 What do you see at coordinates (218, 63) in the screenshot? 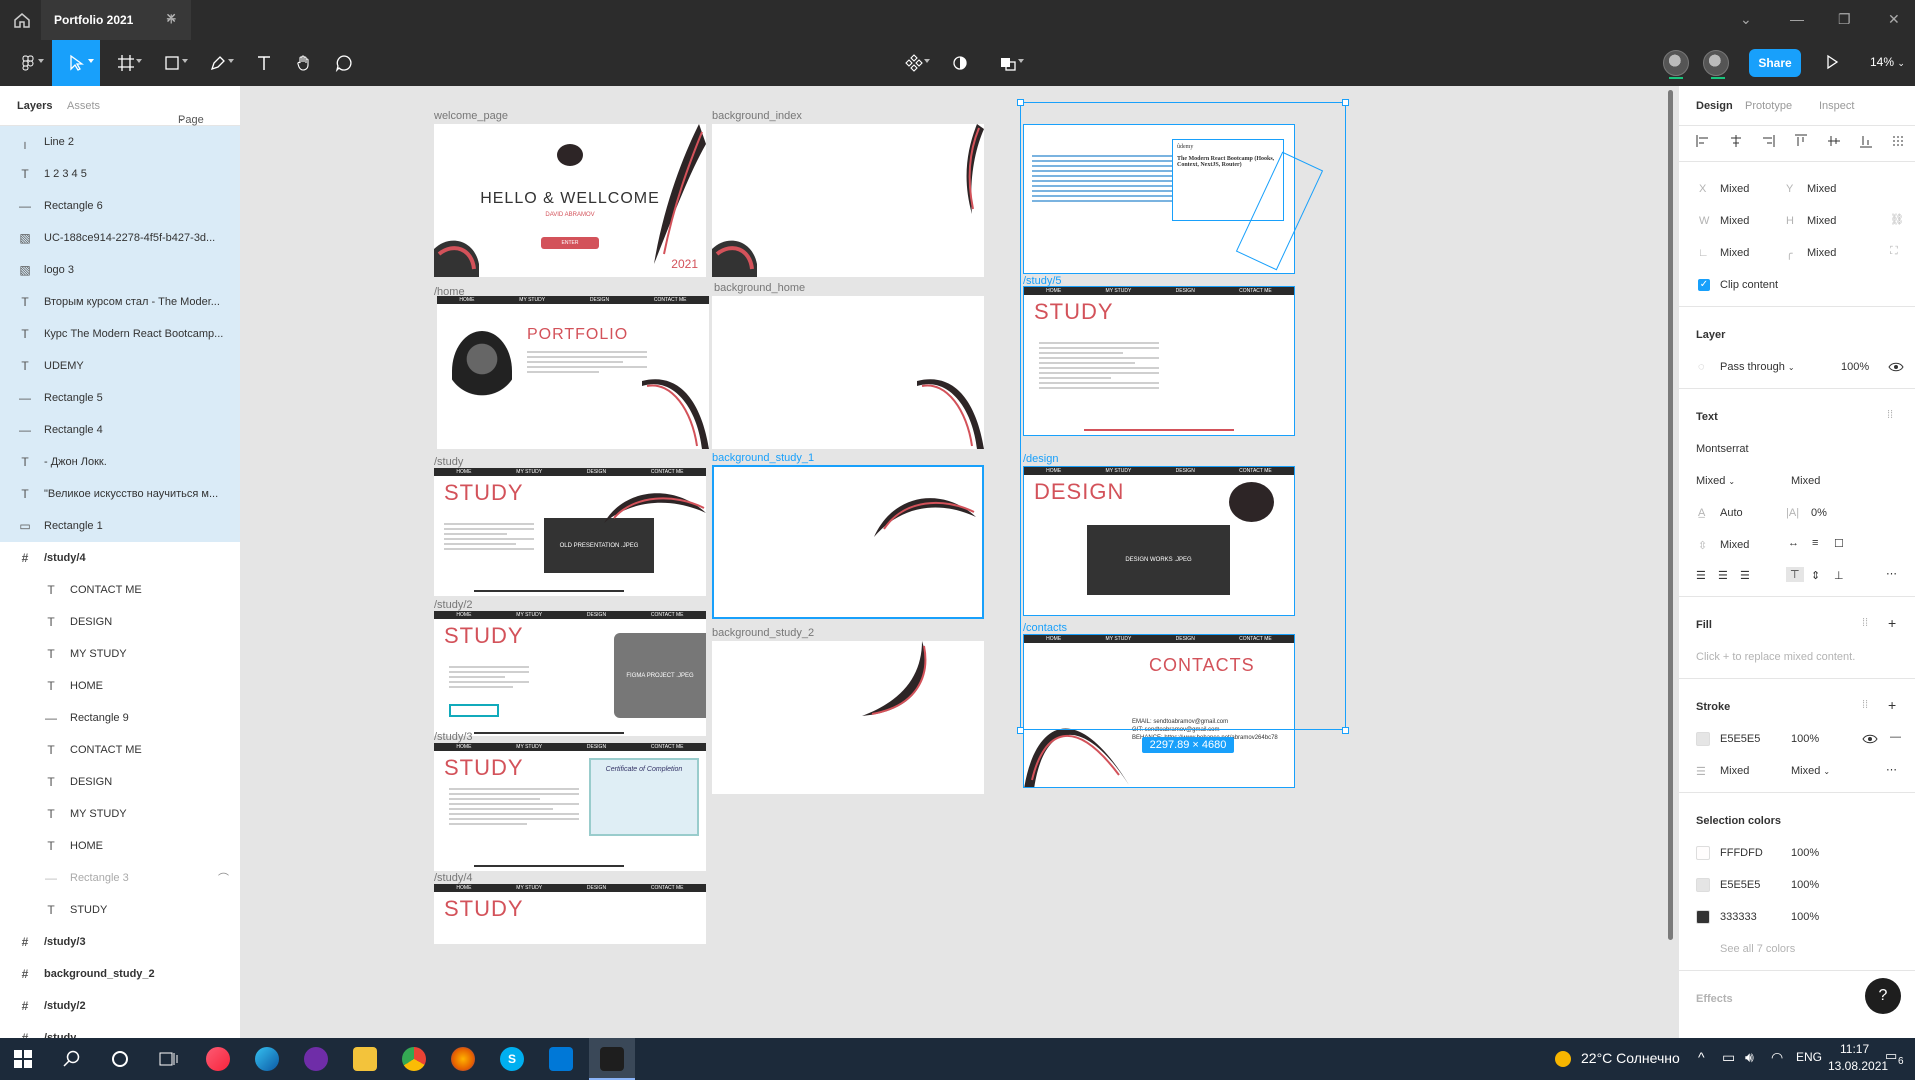
I see `pen-tool-button` at bounding box center [218, 63].